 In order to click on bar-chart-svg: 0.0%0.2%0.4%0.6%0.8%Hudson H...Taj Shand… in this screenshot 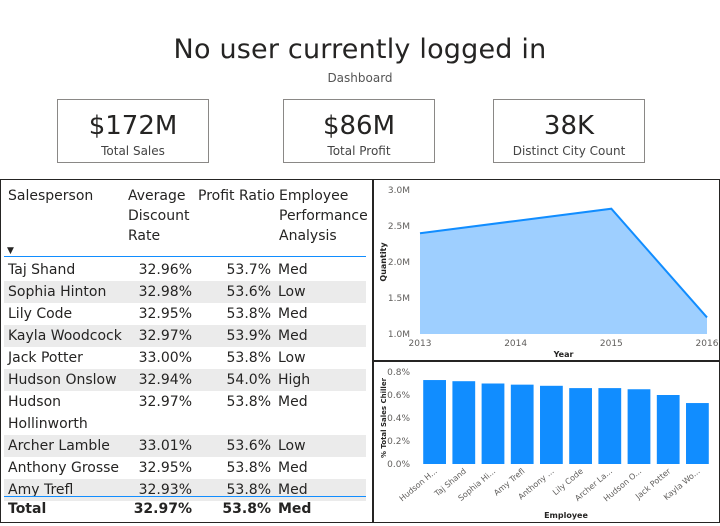, I will do `click(544, 444)`.